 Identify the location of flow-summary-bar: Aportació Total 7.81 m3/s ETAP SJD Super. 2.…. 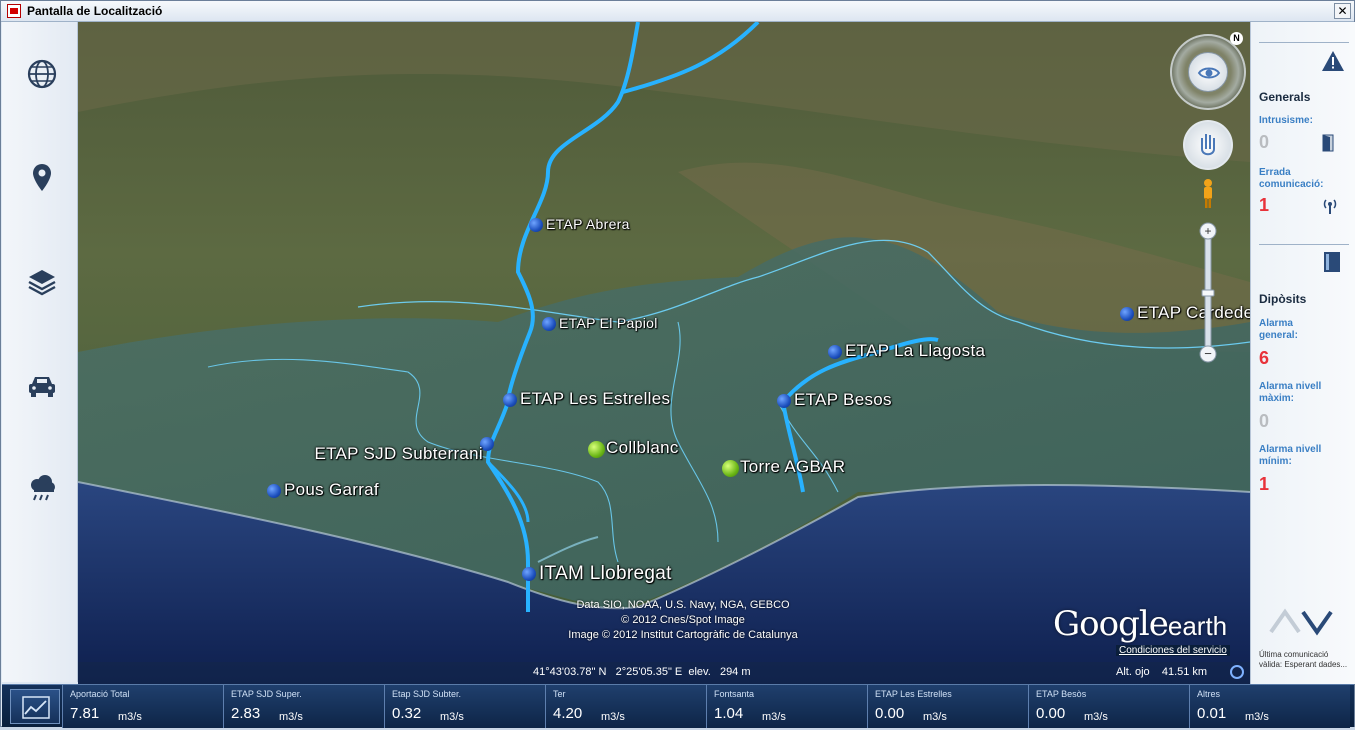
(678, 706).